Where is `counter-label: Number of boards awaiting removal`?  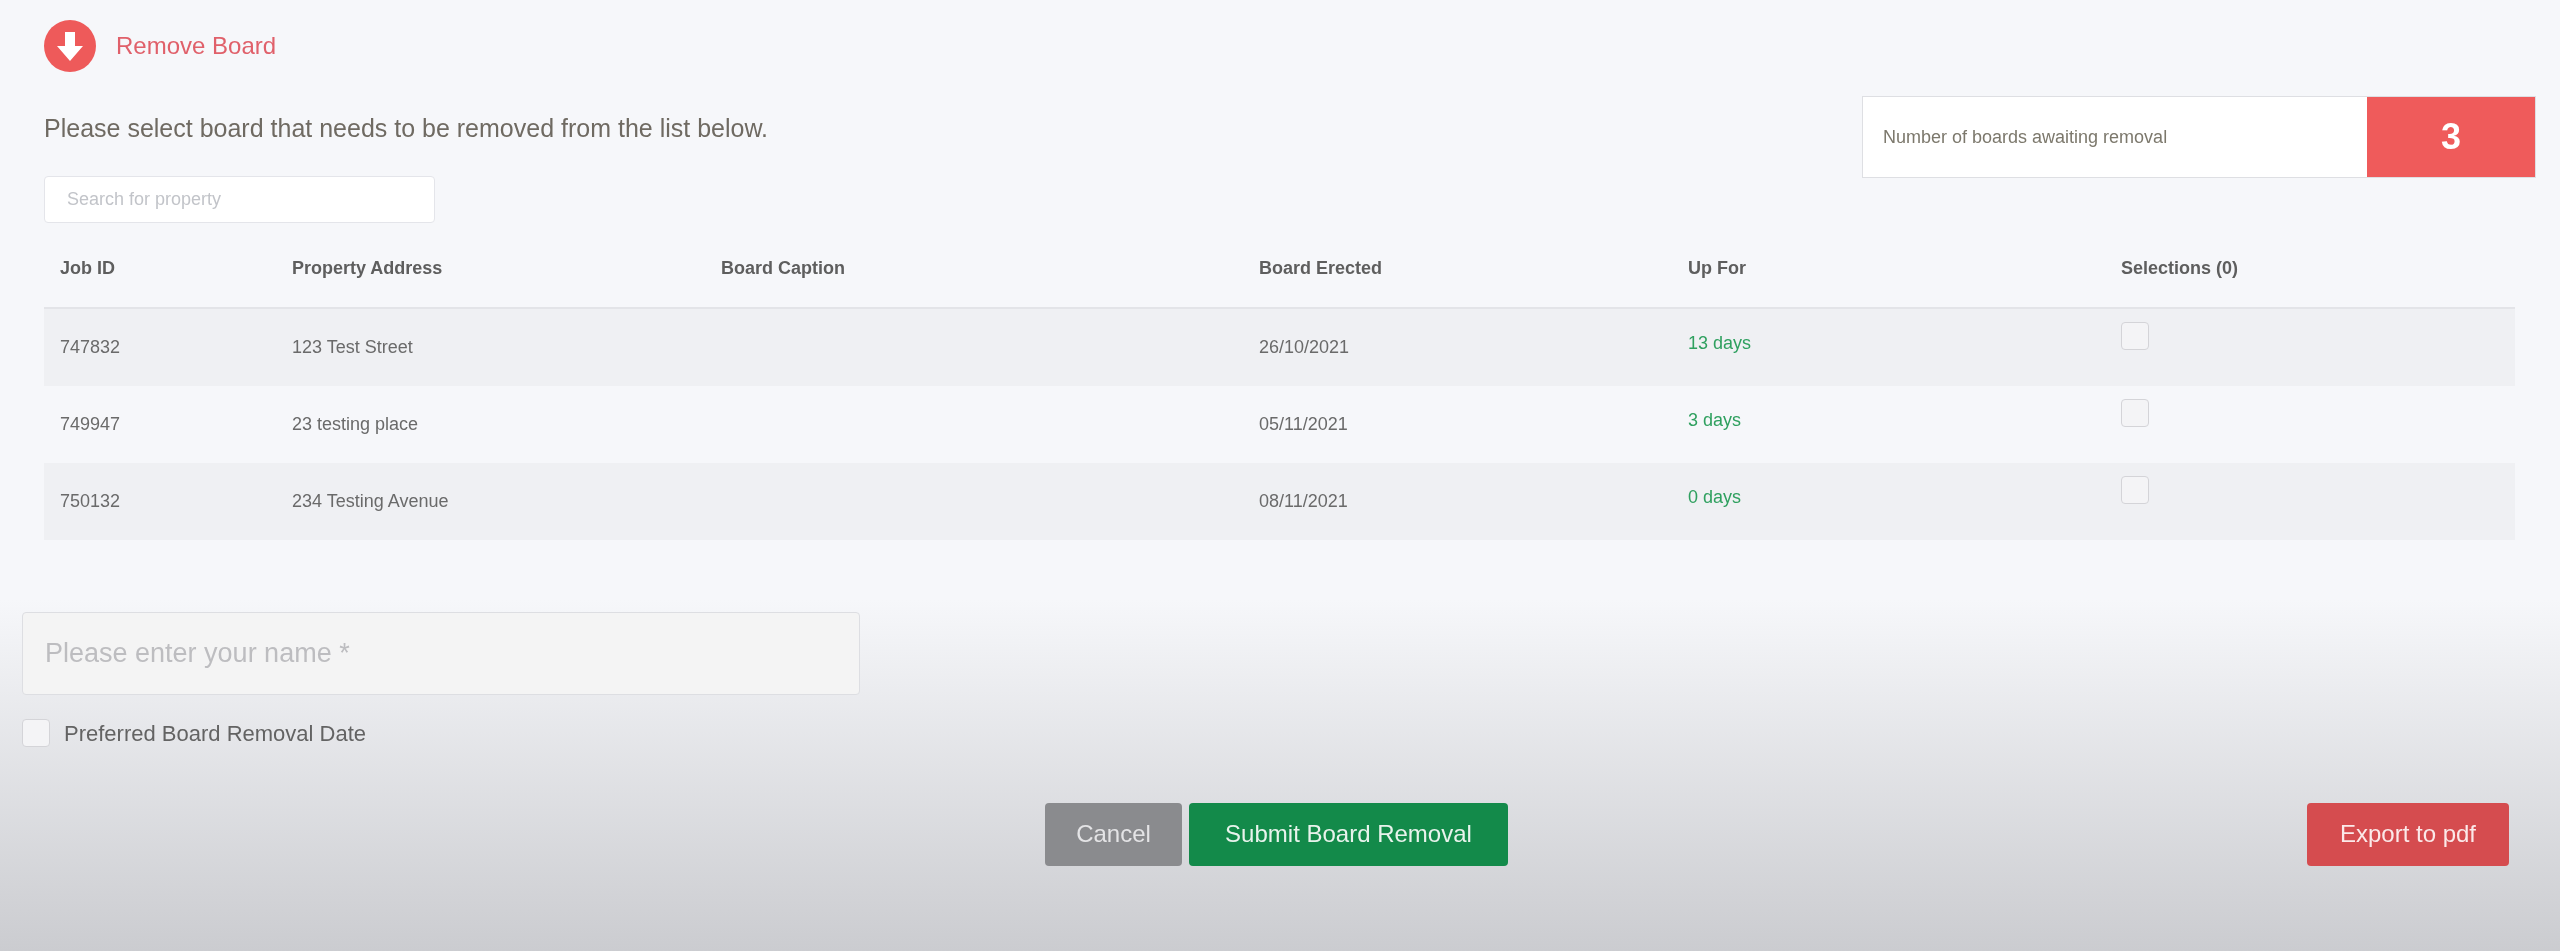 counter-label: Number of boards awaiting removal is located at coordinates (2025, 137).